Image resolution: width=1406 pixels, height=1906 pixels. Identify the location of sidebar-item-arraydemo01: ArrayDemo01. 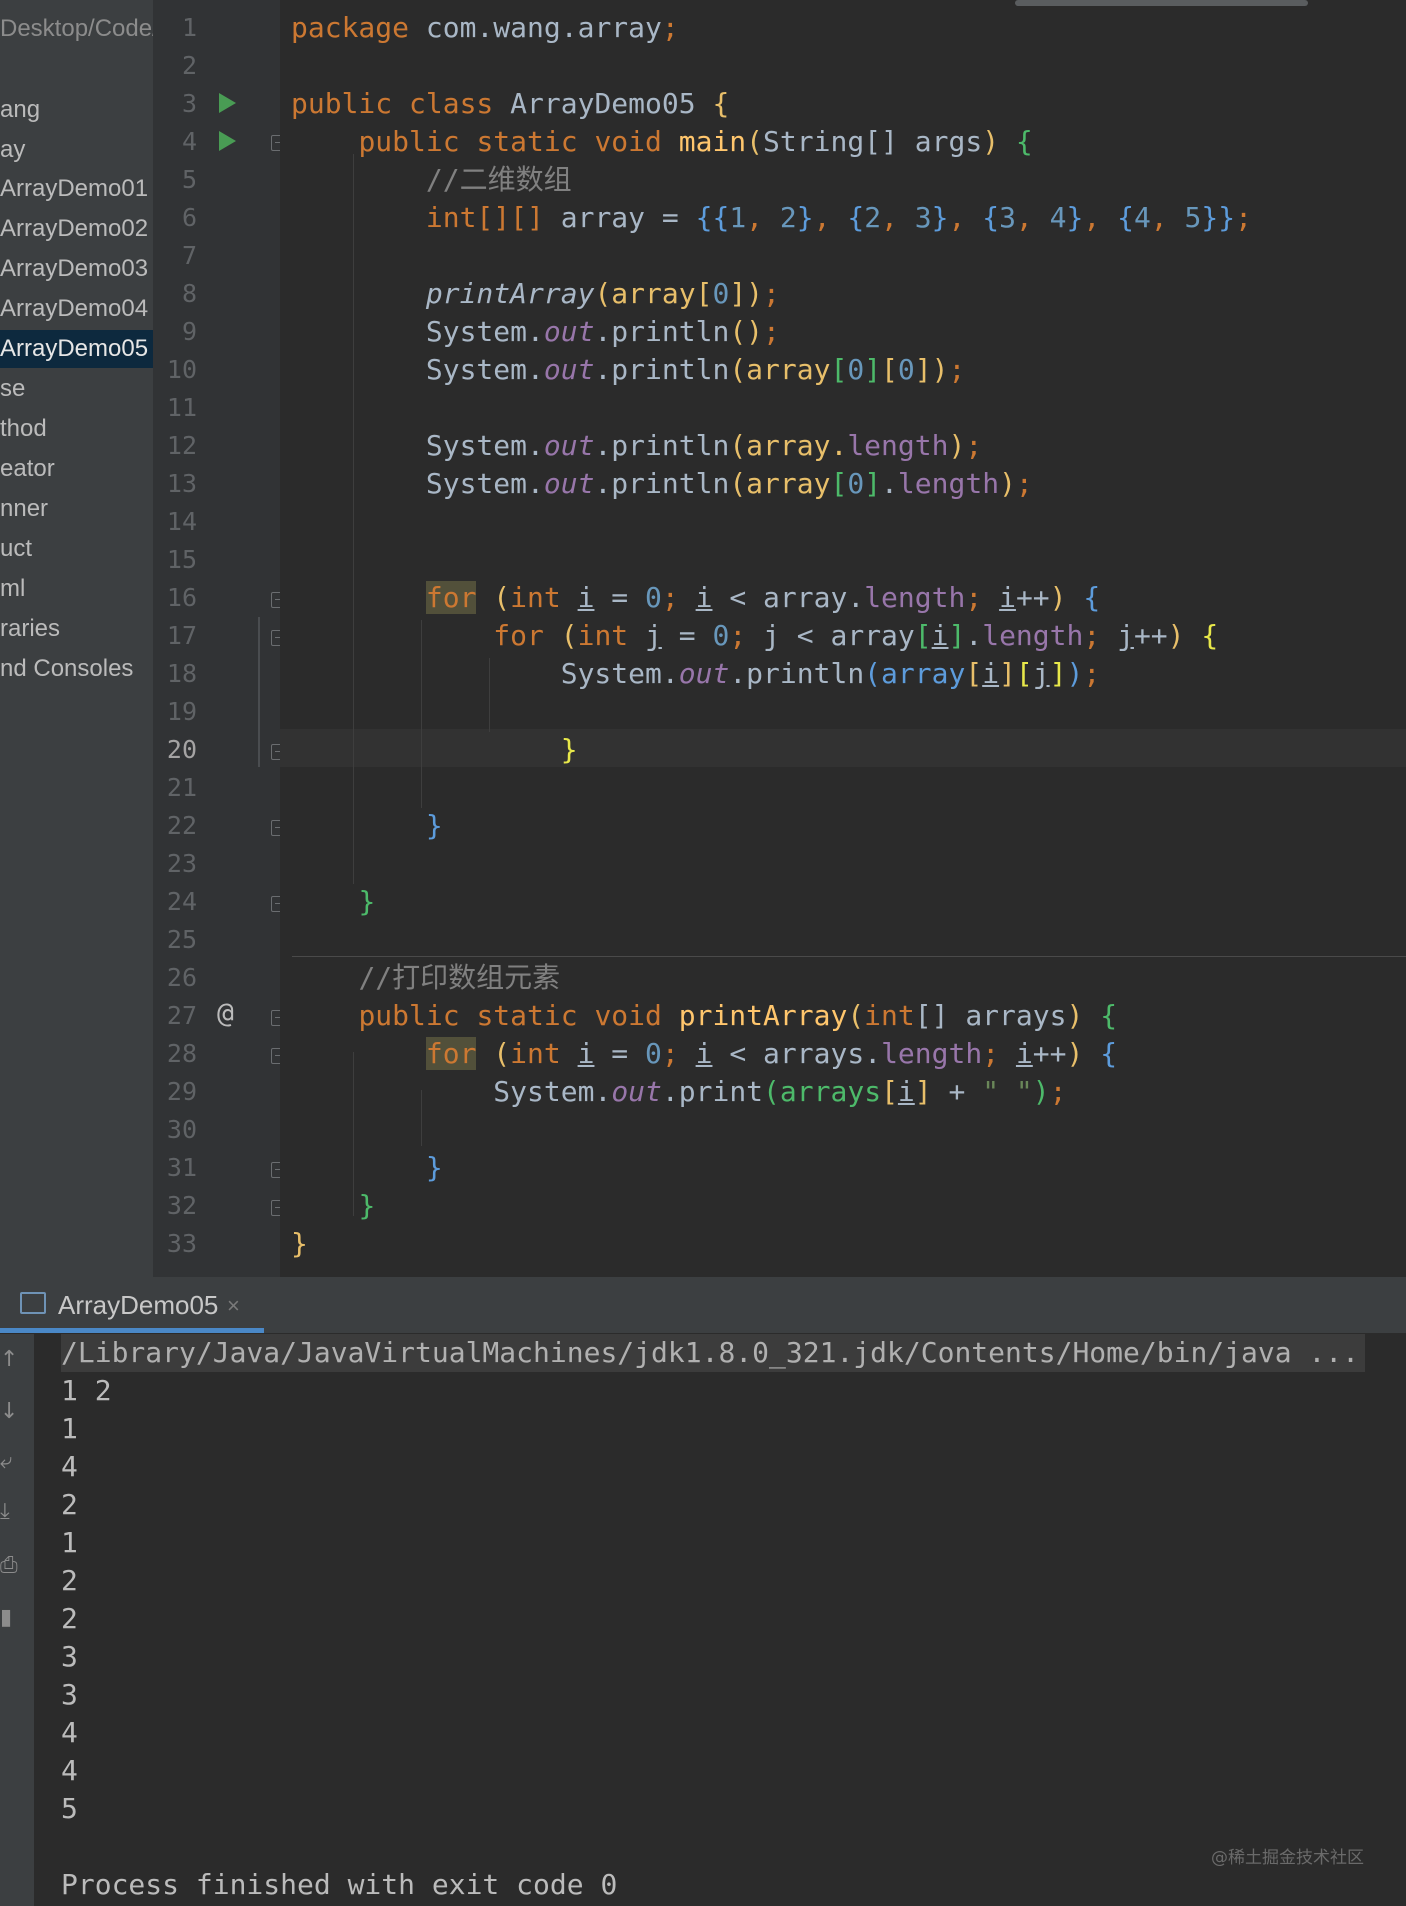
(76, 189).